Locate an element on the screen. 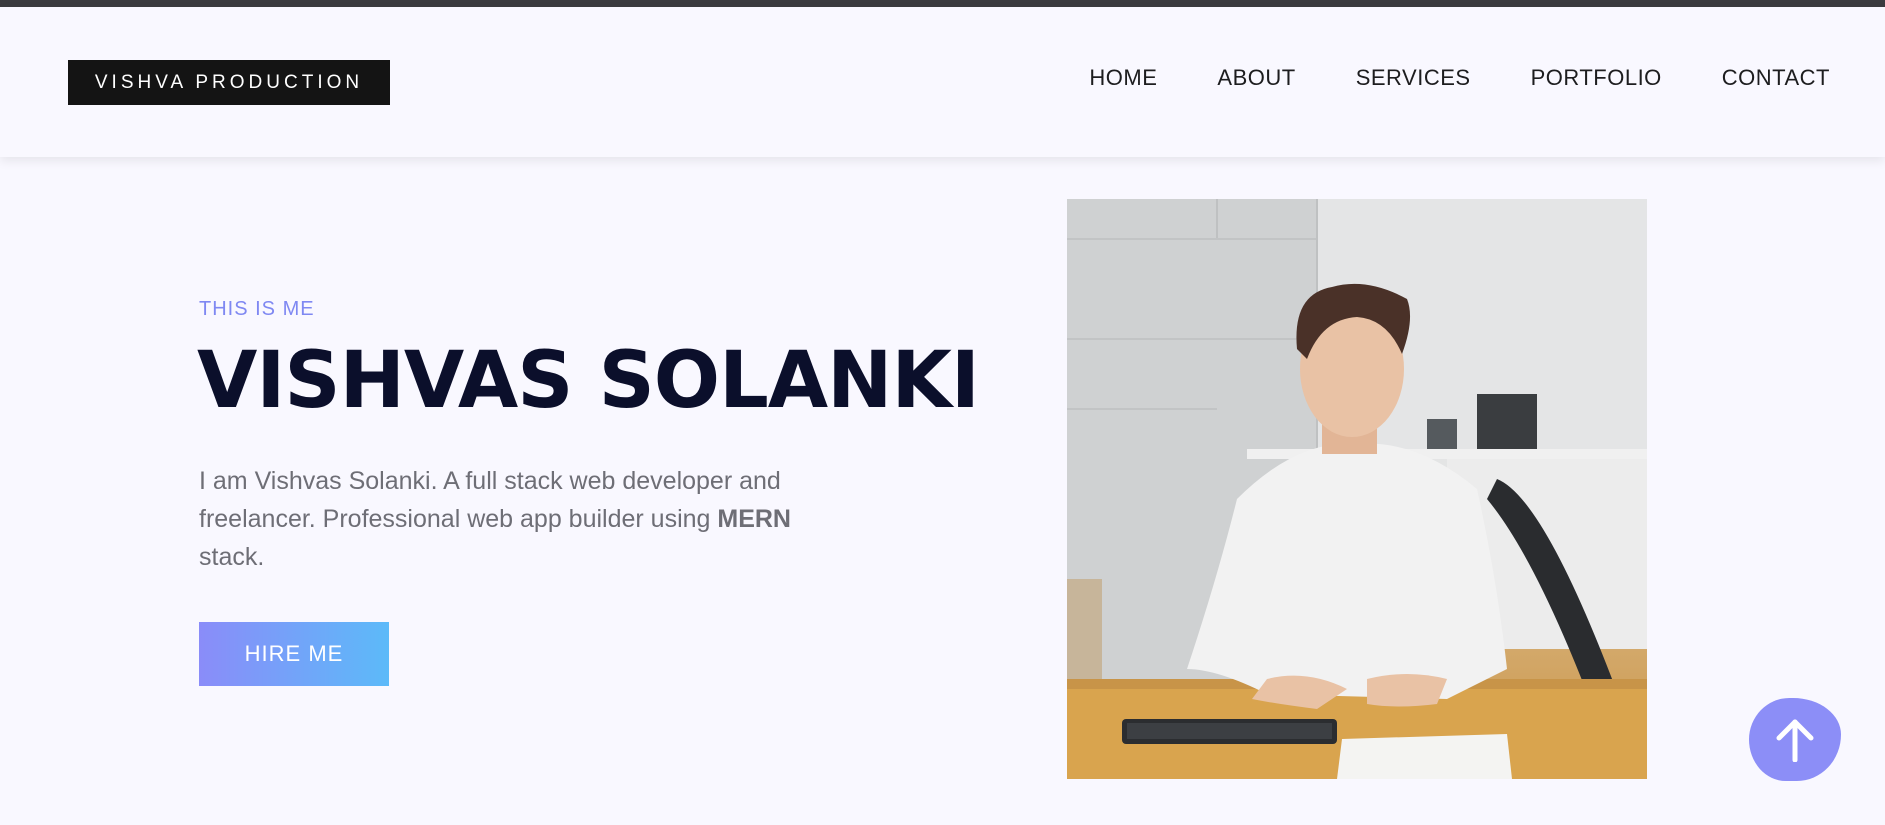  hero-name: VISHVAS SOLANKI is located at coordinates (588, 381).